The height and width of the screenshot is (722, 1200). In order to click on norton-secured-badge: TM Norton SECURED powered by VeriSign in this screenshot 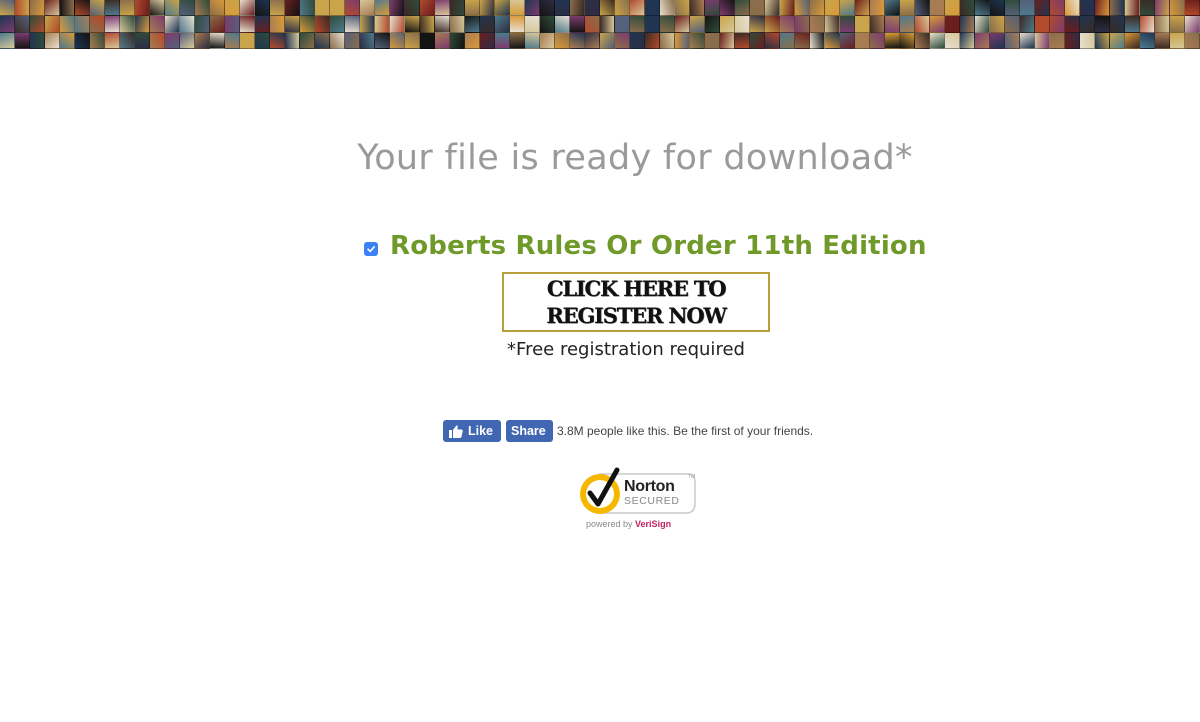, I will do `click(637, 500)`.